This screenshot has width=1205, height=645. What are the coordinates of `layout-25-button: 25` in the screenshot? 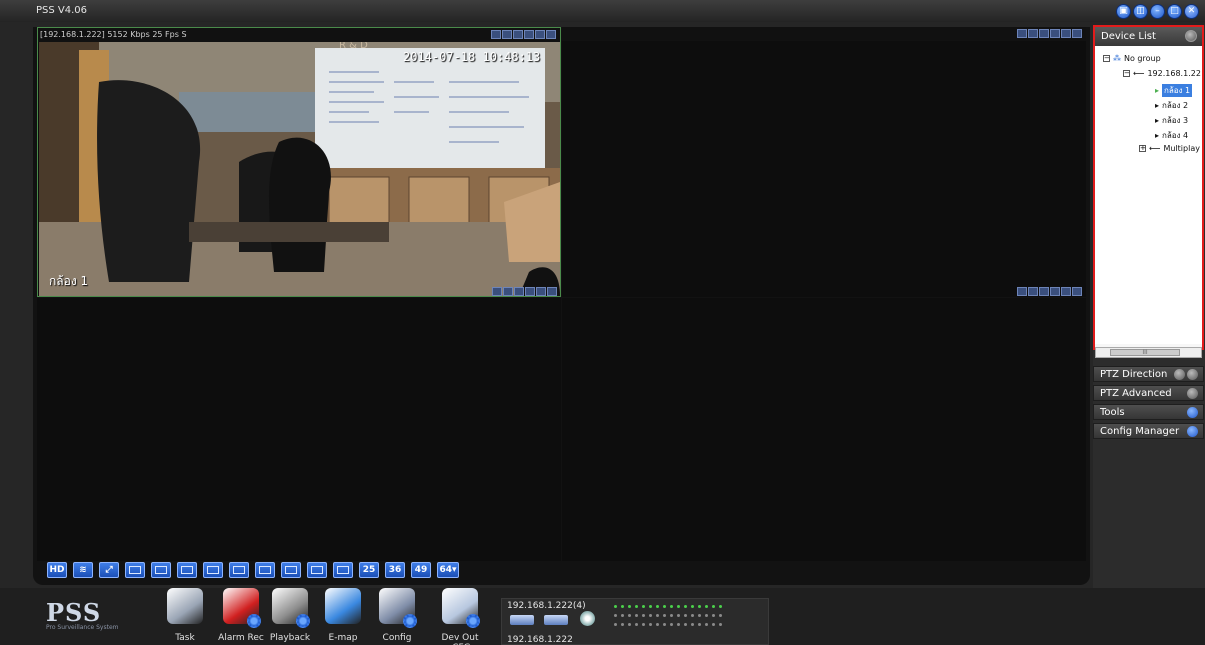 It's located at (369, 570).